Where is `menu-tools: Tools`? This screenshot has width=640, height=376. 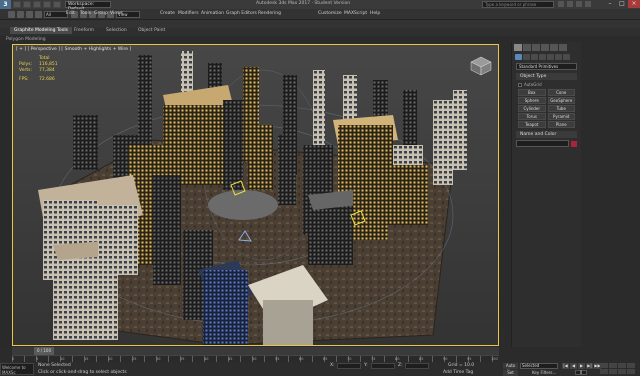
menu-tools: Tools is located at coordinates (85, 13).